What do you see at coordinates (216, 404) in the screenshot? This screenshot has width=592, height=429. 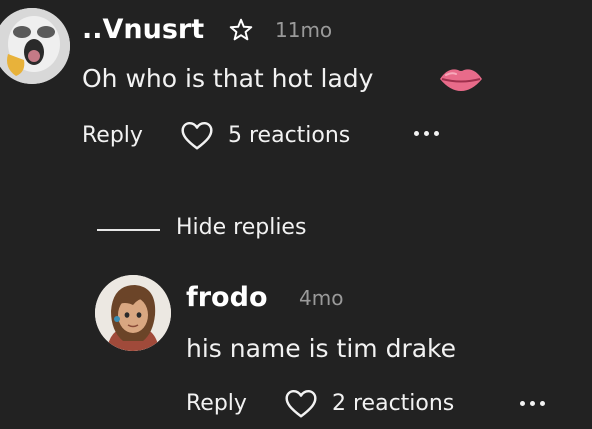 I see `reply-reply-button: Reply` at bounding box center [216, 404].